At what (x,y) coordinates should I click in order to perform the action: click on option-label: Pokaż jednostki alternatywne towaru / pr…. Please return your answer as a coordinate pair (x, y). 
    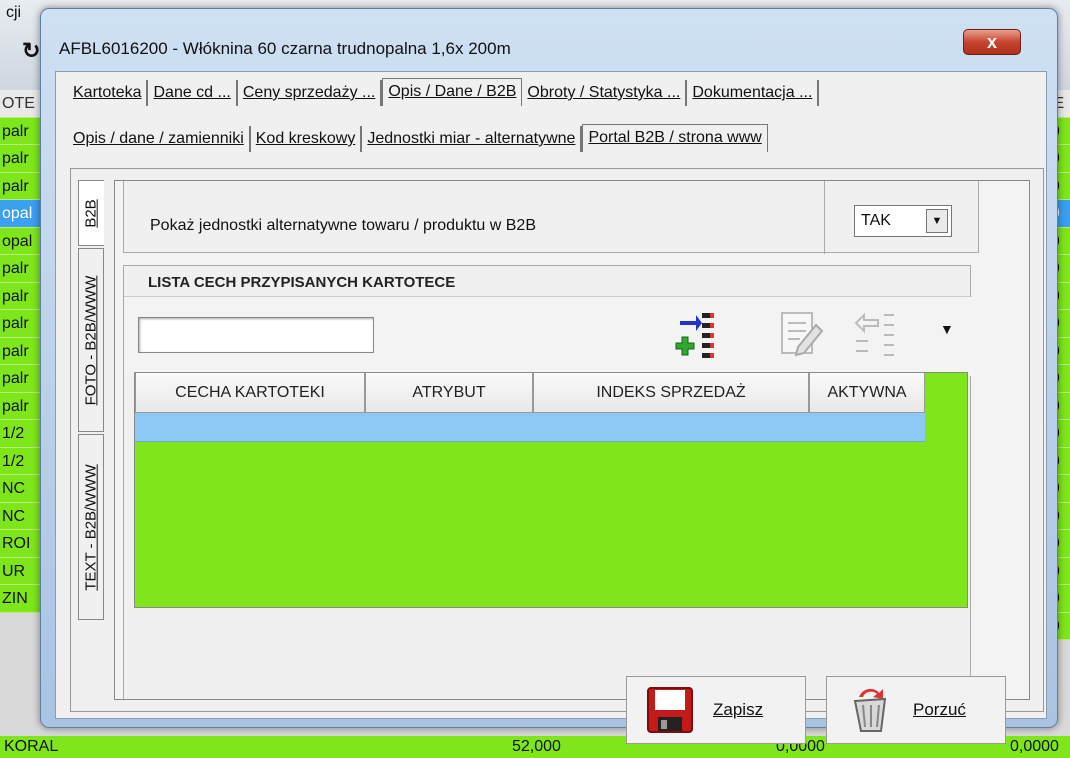
    Looking at the image, I should click on (343, 225).